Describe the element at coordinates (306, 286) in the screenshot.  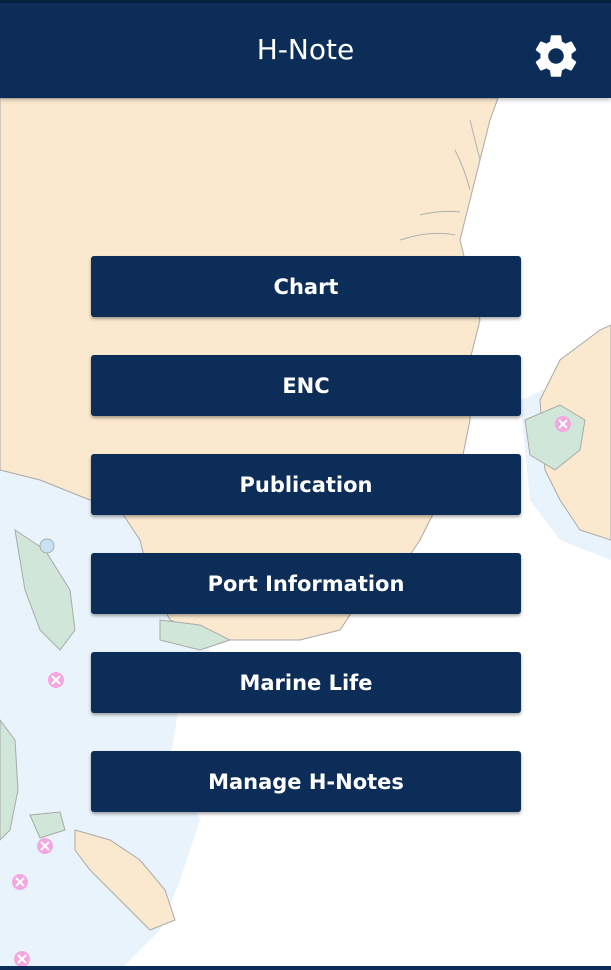
I see `chart-button: Chart` at that location.